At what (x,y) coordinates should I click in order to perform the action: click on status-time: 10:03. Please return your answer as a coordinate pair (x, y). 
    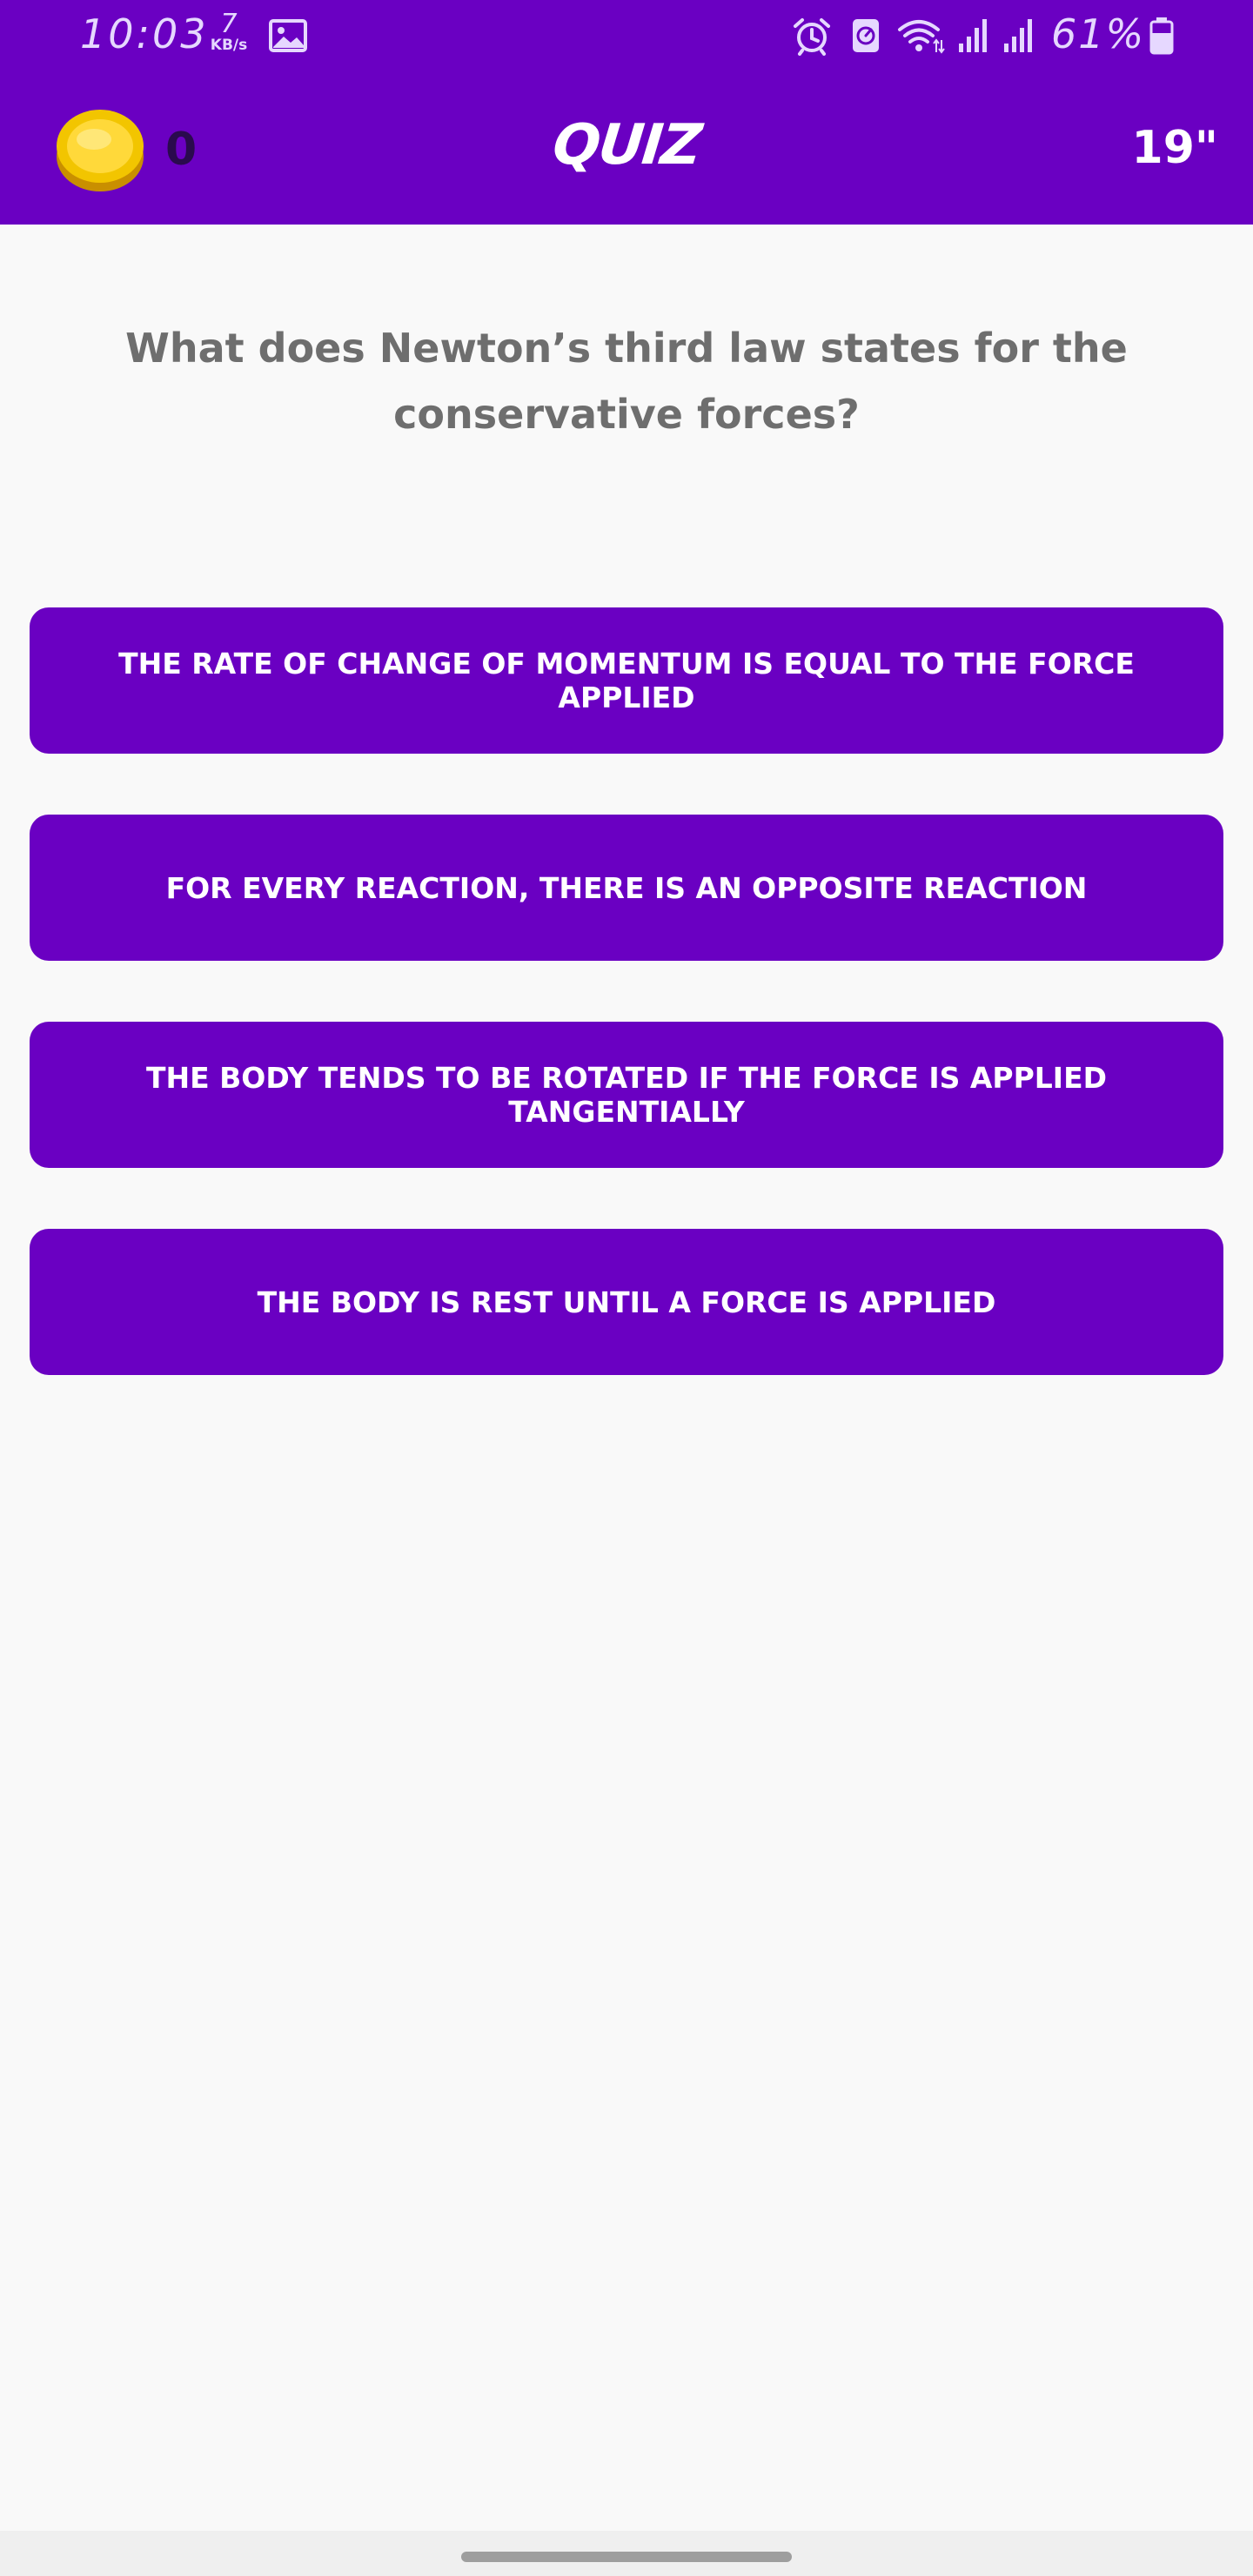
    Looking at the image, I should click on (144, 34).